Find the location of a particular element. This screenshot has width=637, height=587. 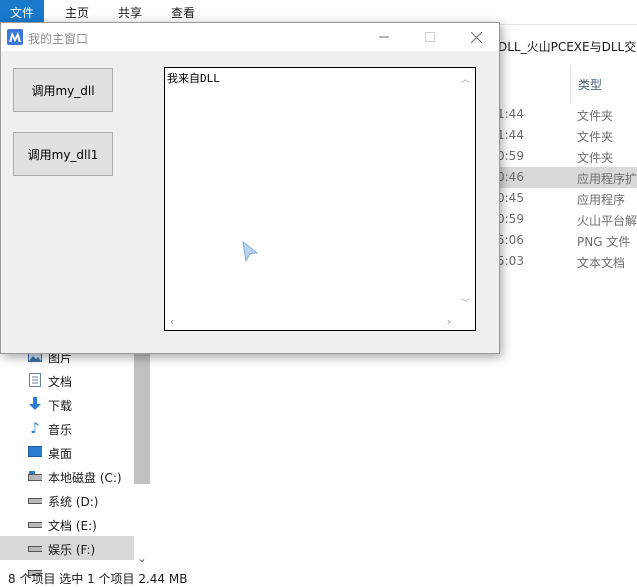

title-bar: 我的主窗口 is located at coordinates (250, 37).